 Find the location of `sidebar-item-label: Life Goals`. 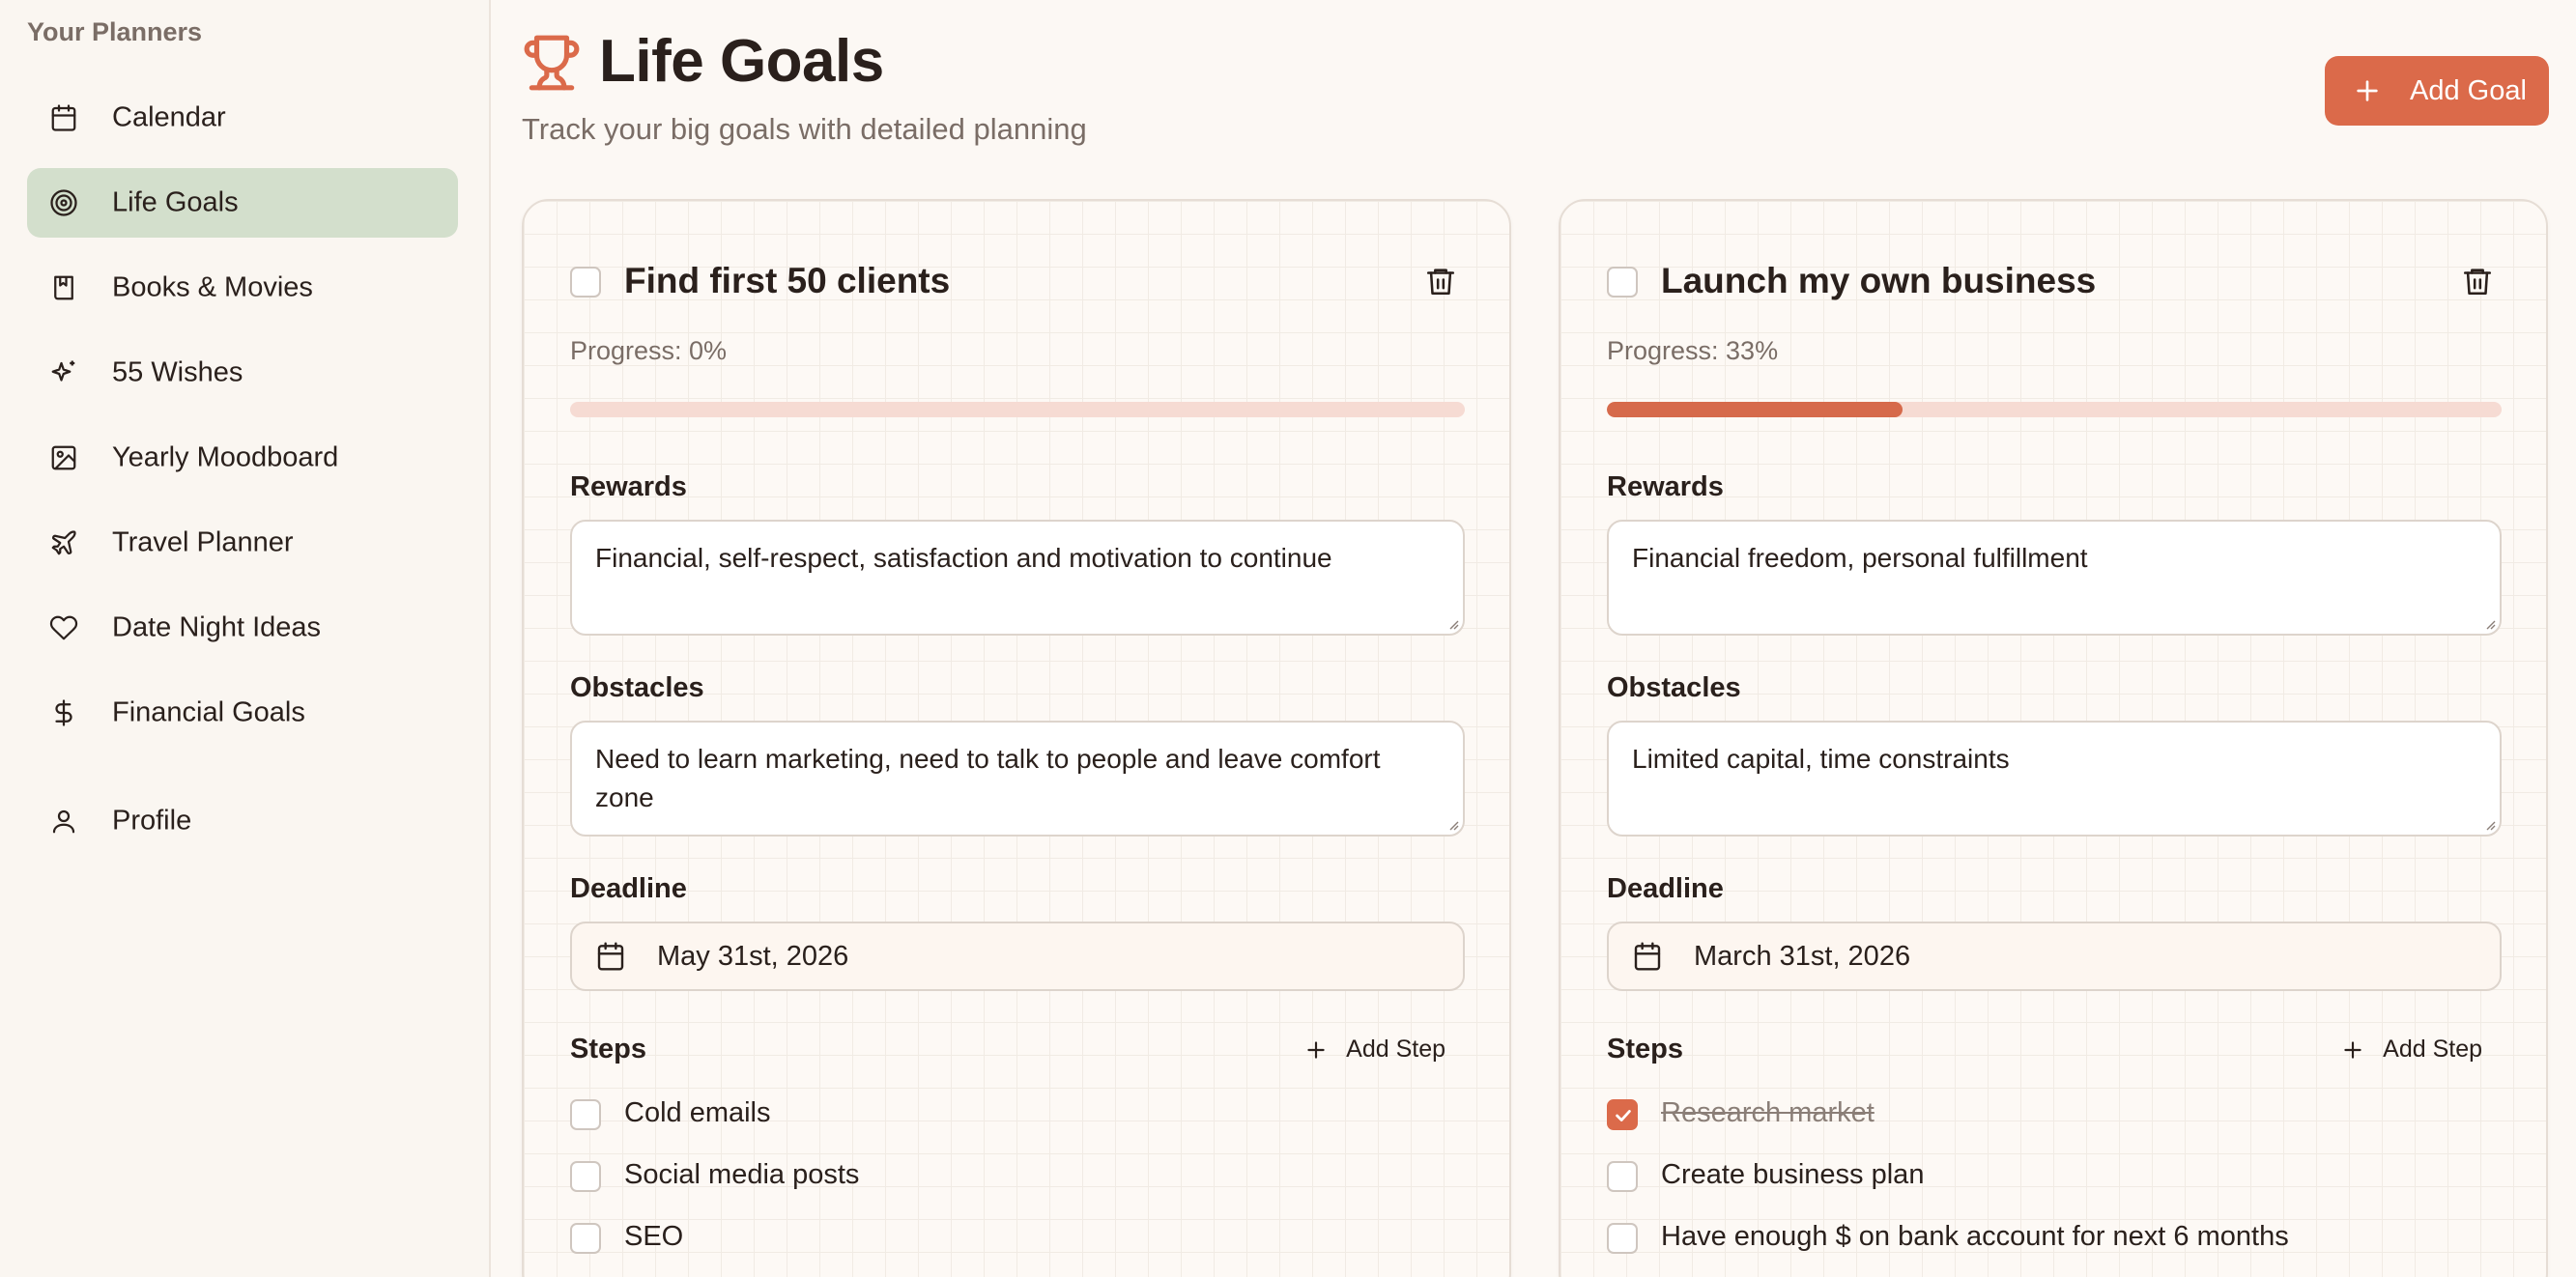

sidebar-item-label: Life Goals is located at coordinates (176, 202).